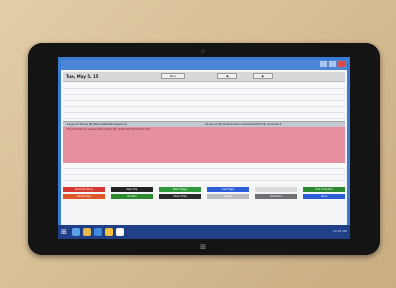 This screenshot has height=288, width=396. I want to click on schedule-grid-top, so click(204, 102).